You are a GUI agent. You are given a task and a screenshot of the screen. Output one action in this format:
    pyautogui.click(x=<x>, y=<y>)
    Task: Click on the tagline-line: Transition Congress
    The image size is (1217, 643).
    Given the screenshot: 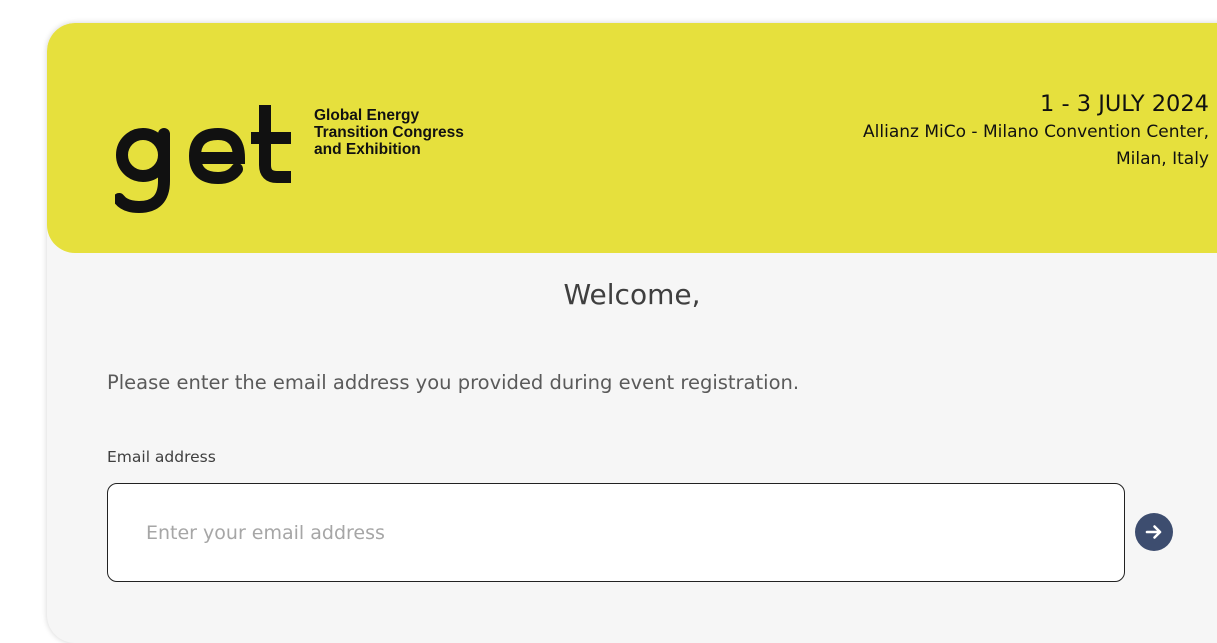 What is the action you would take?
    pyautogui.click(x=389, y=132)
    